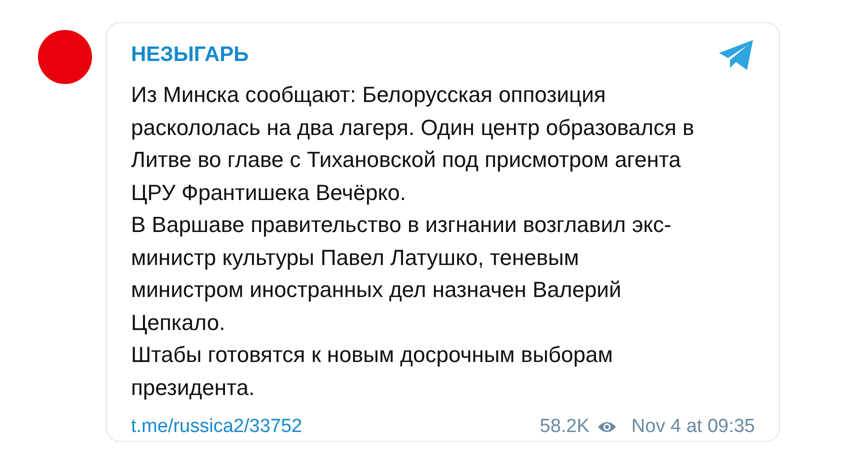 This screenshot has width=850, height=458. I want to click on view-count: 58.2K, so click(565, 427).